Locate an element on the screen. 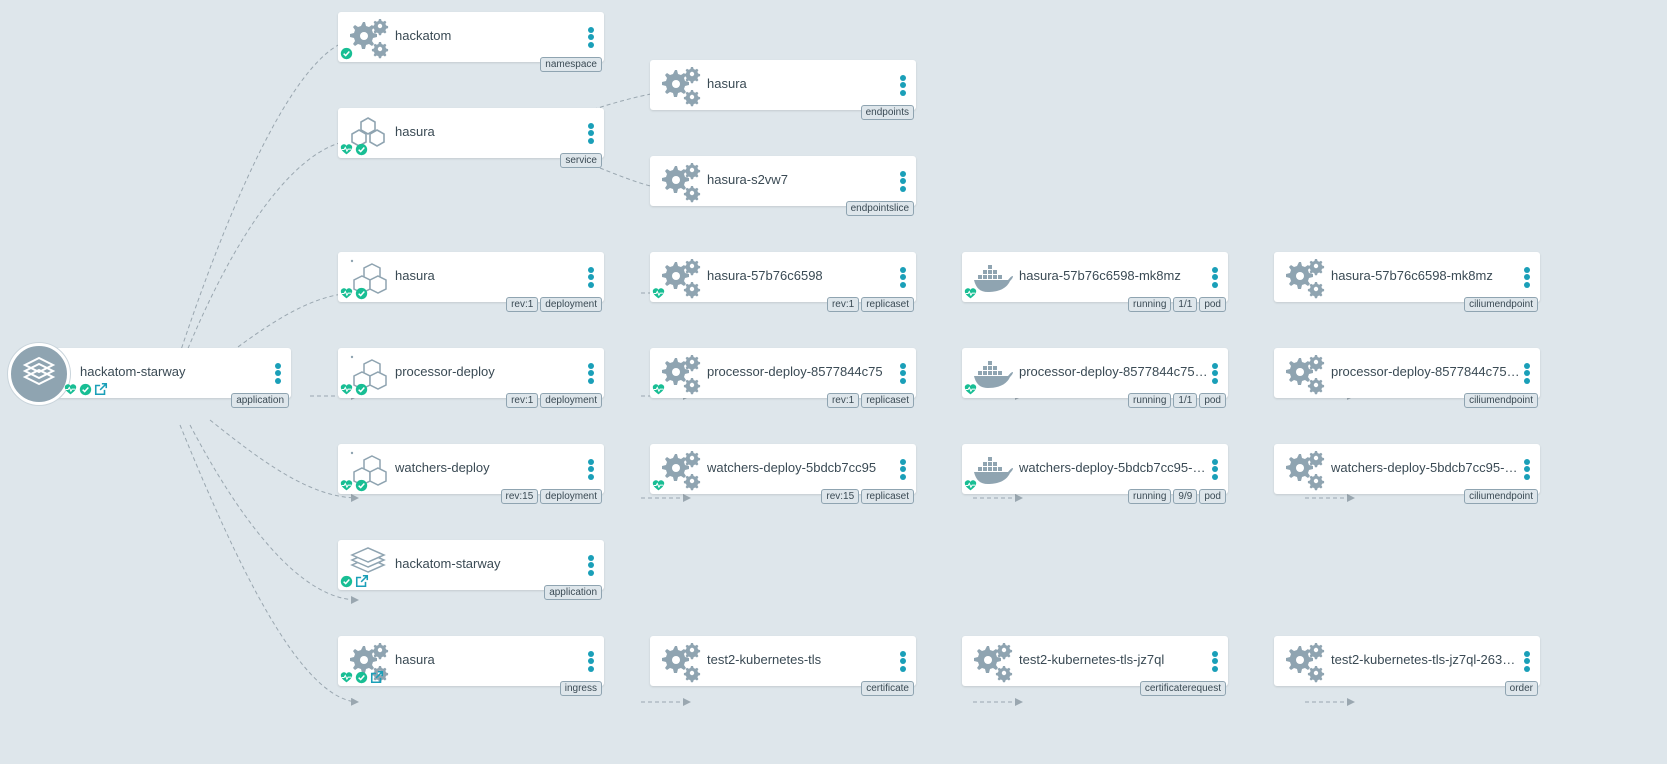 The width and height of the screenshot is (1667, 764). node-tag: endpoints is located at coordinates (887, 112).